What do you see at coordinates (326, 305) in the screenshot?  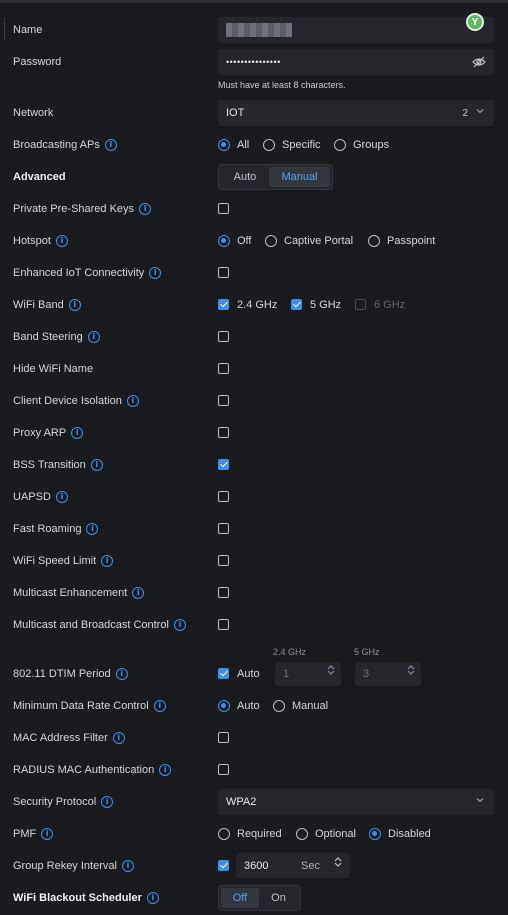 I see `band-5-label: 5 GHz` at bounding box center [326, 305].